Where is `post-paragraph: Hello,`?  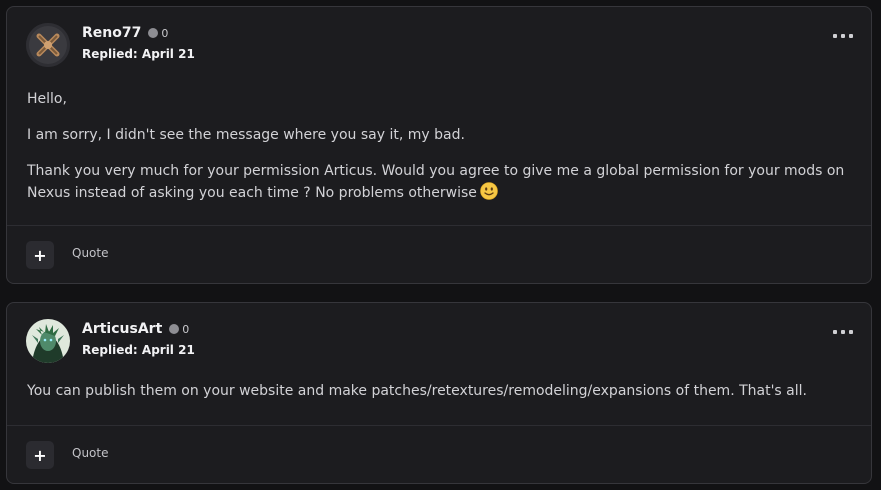 post-paragraph: Hello, is located at coordinates (47, 99).